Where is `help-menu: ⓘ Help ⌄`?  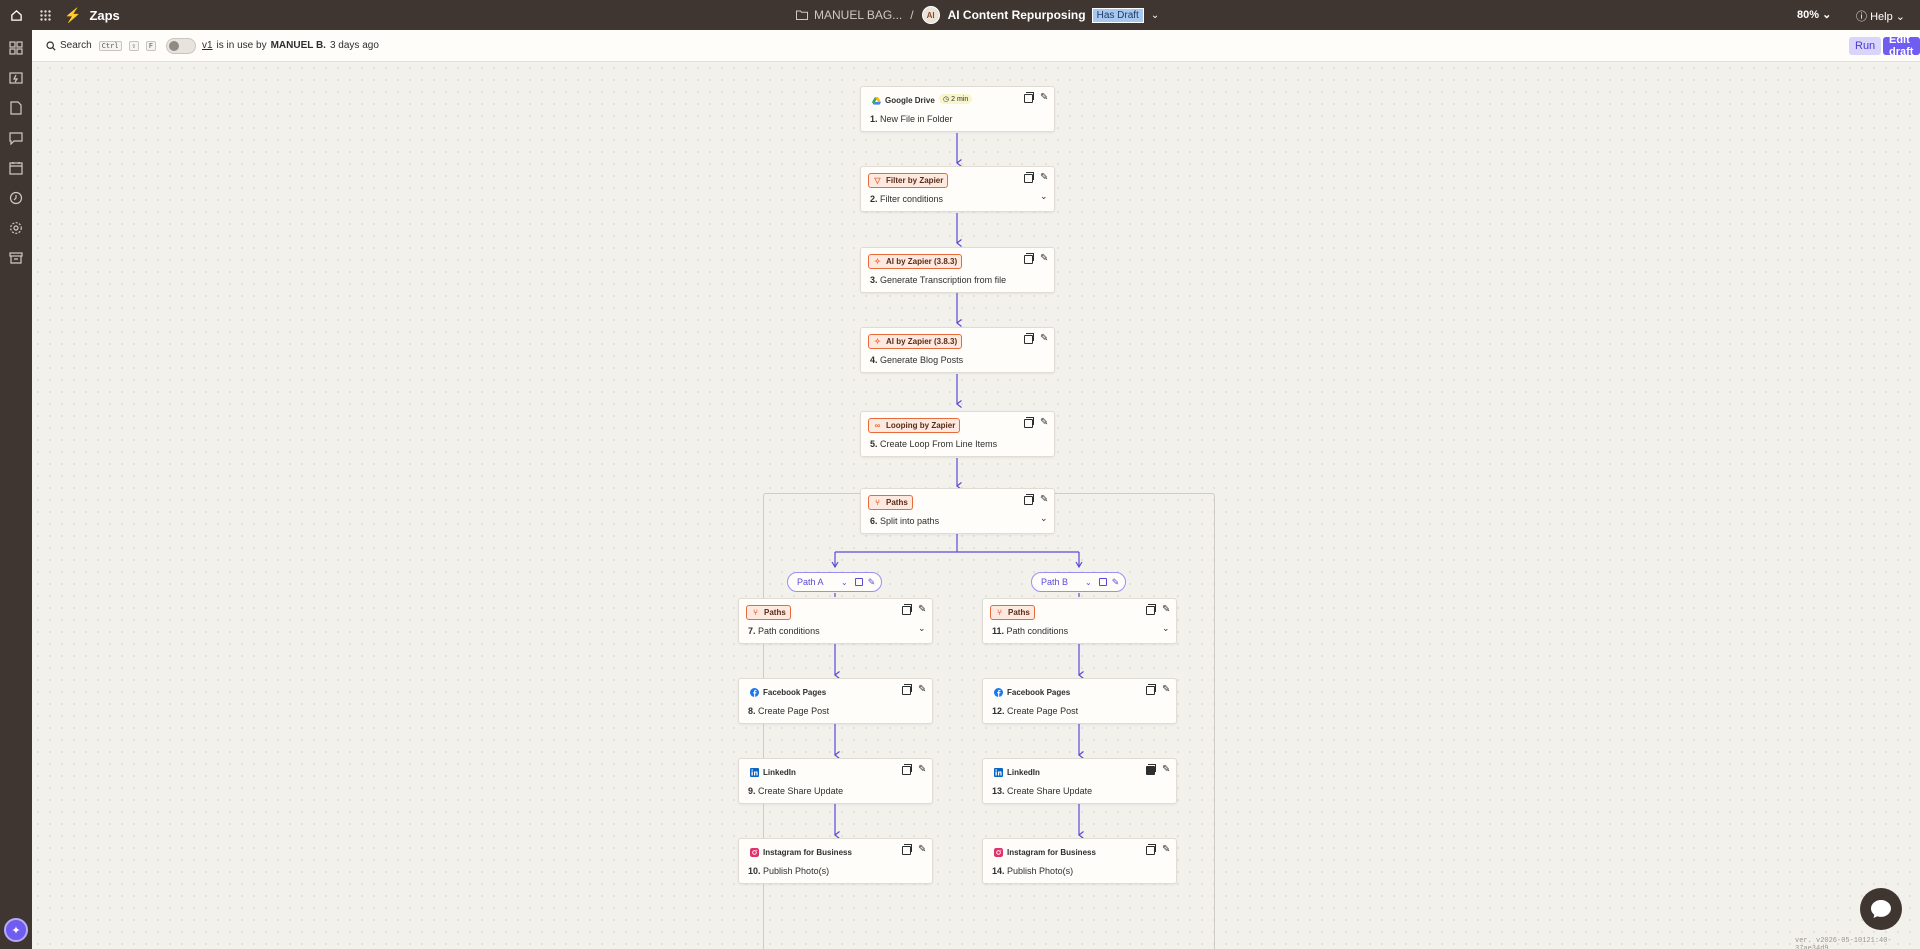
help-menu: ⓘ Help ⌄ is located at coordinates (1880, 16).